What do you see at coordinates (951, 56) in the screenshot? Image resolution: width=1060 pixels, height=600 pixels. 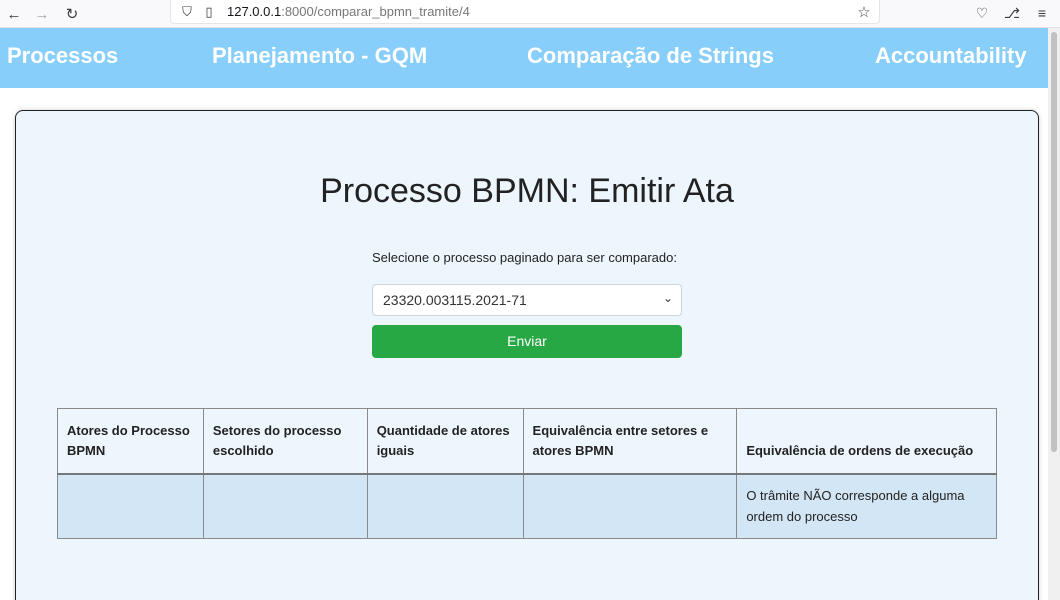 I see `nav-link-accountability: Accountability` at bounding box center [951, 56].